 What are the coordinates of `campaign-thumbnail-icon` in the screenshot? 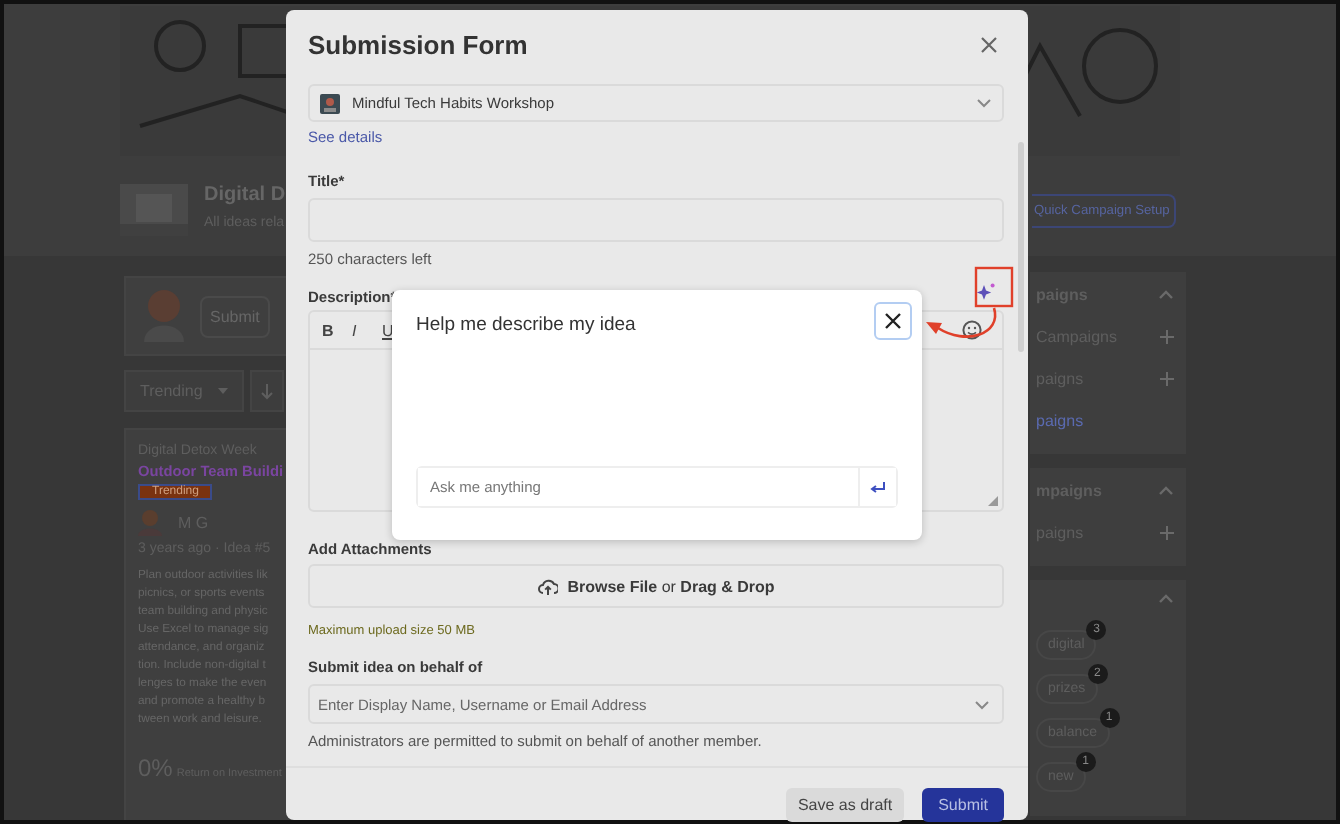 It's located at (330, 103).